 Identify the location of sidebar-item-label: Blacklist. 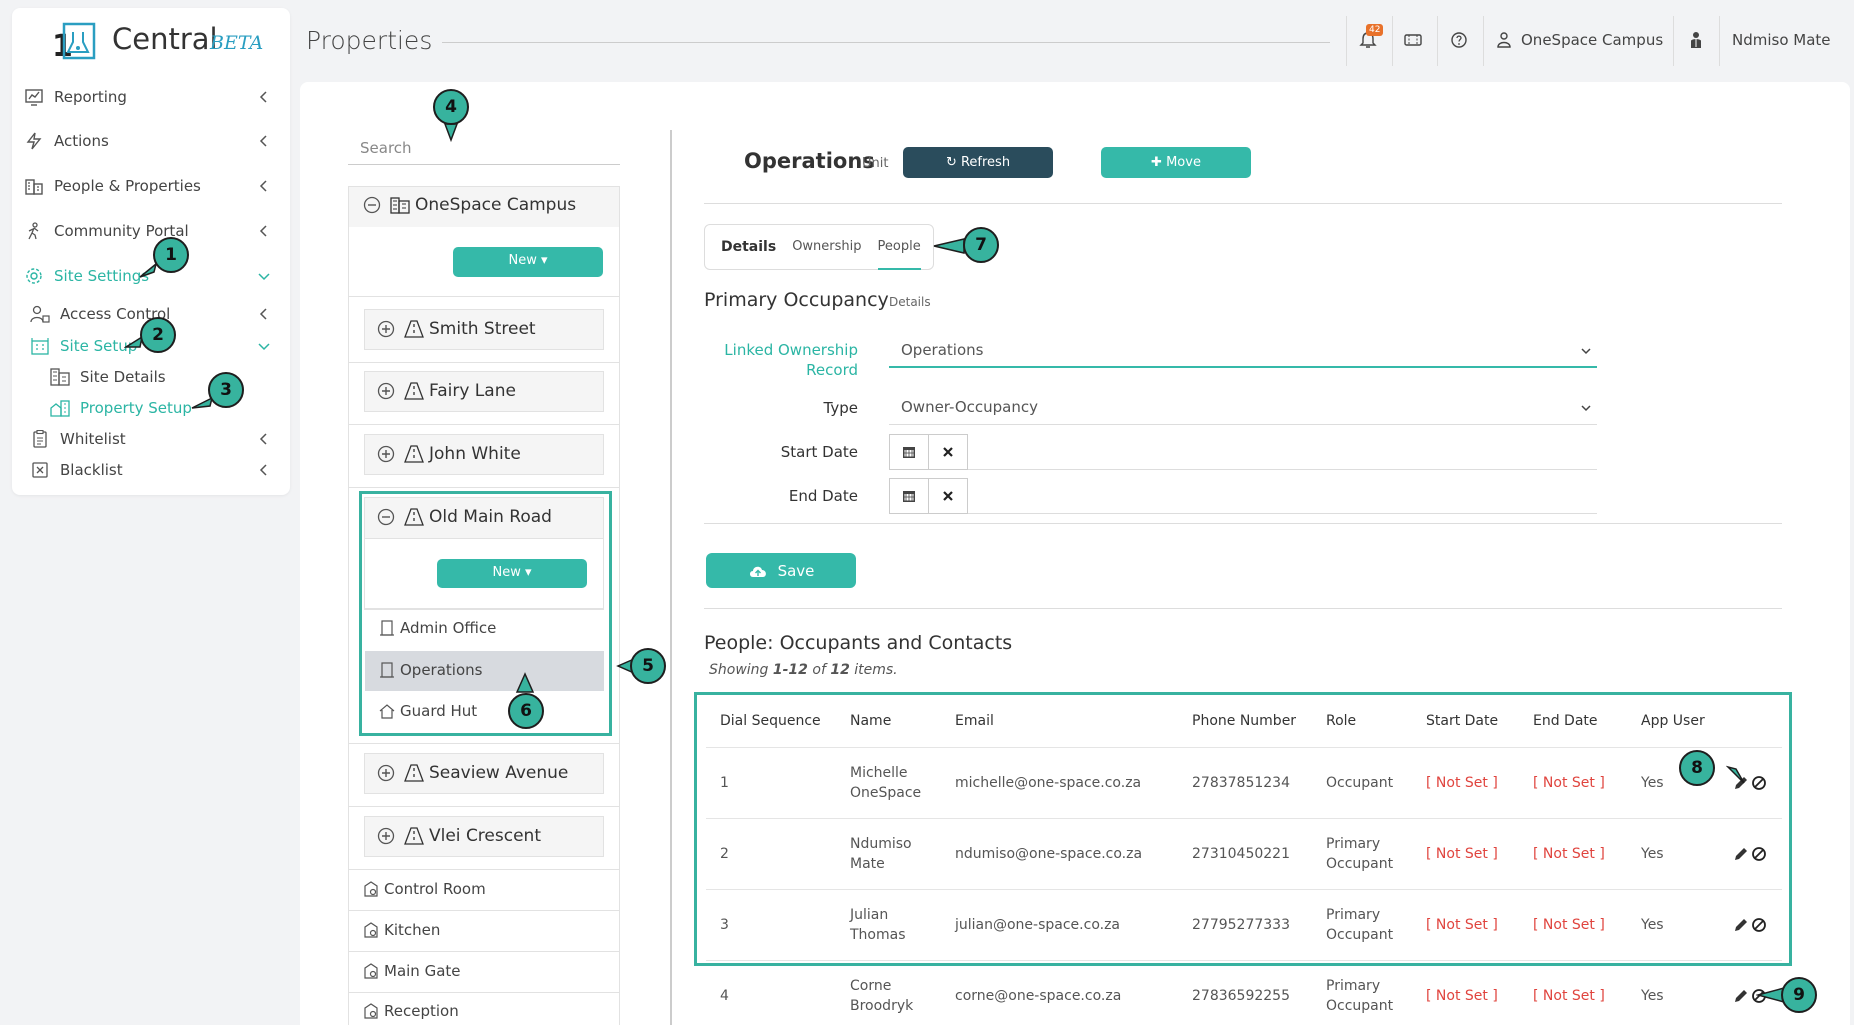
(91, 470).